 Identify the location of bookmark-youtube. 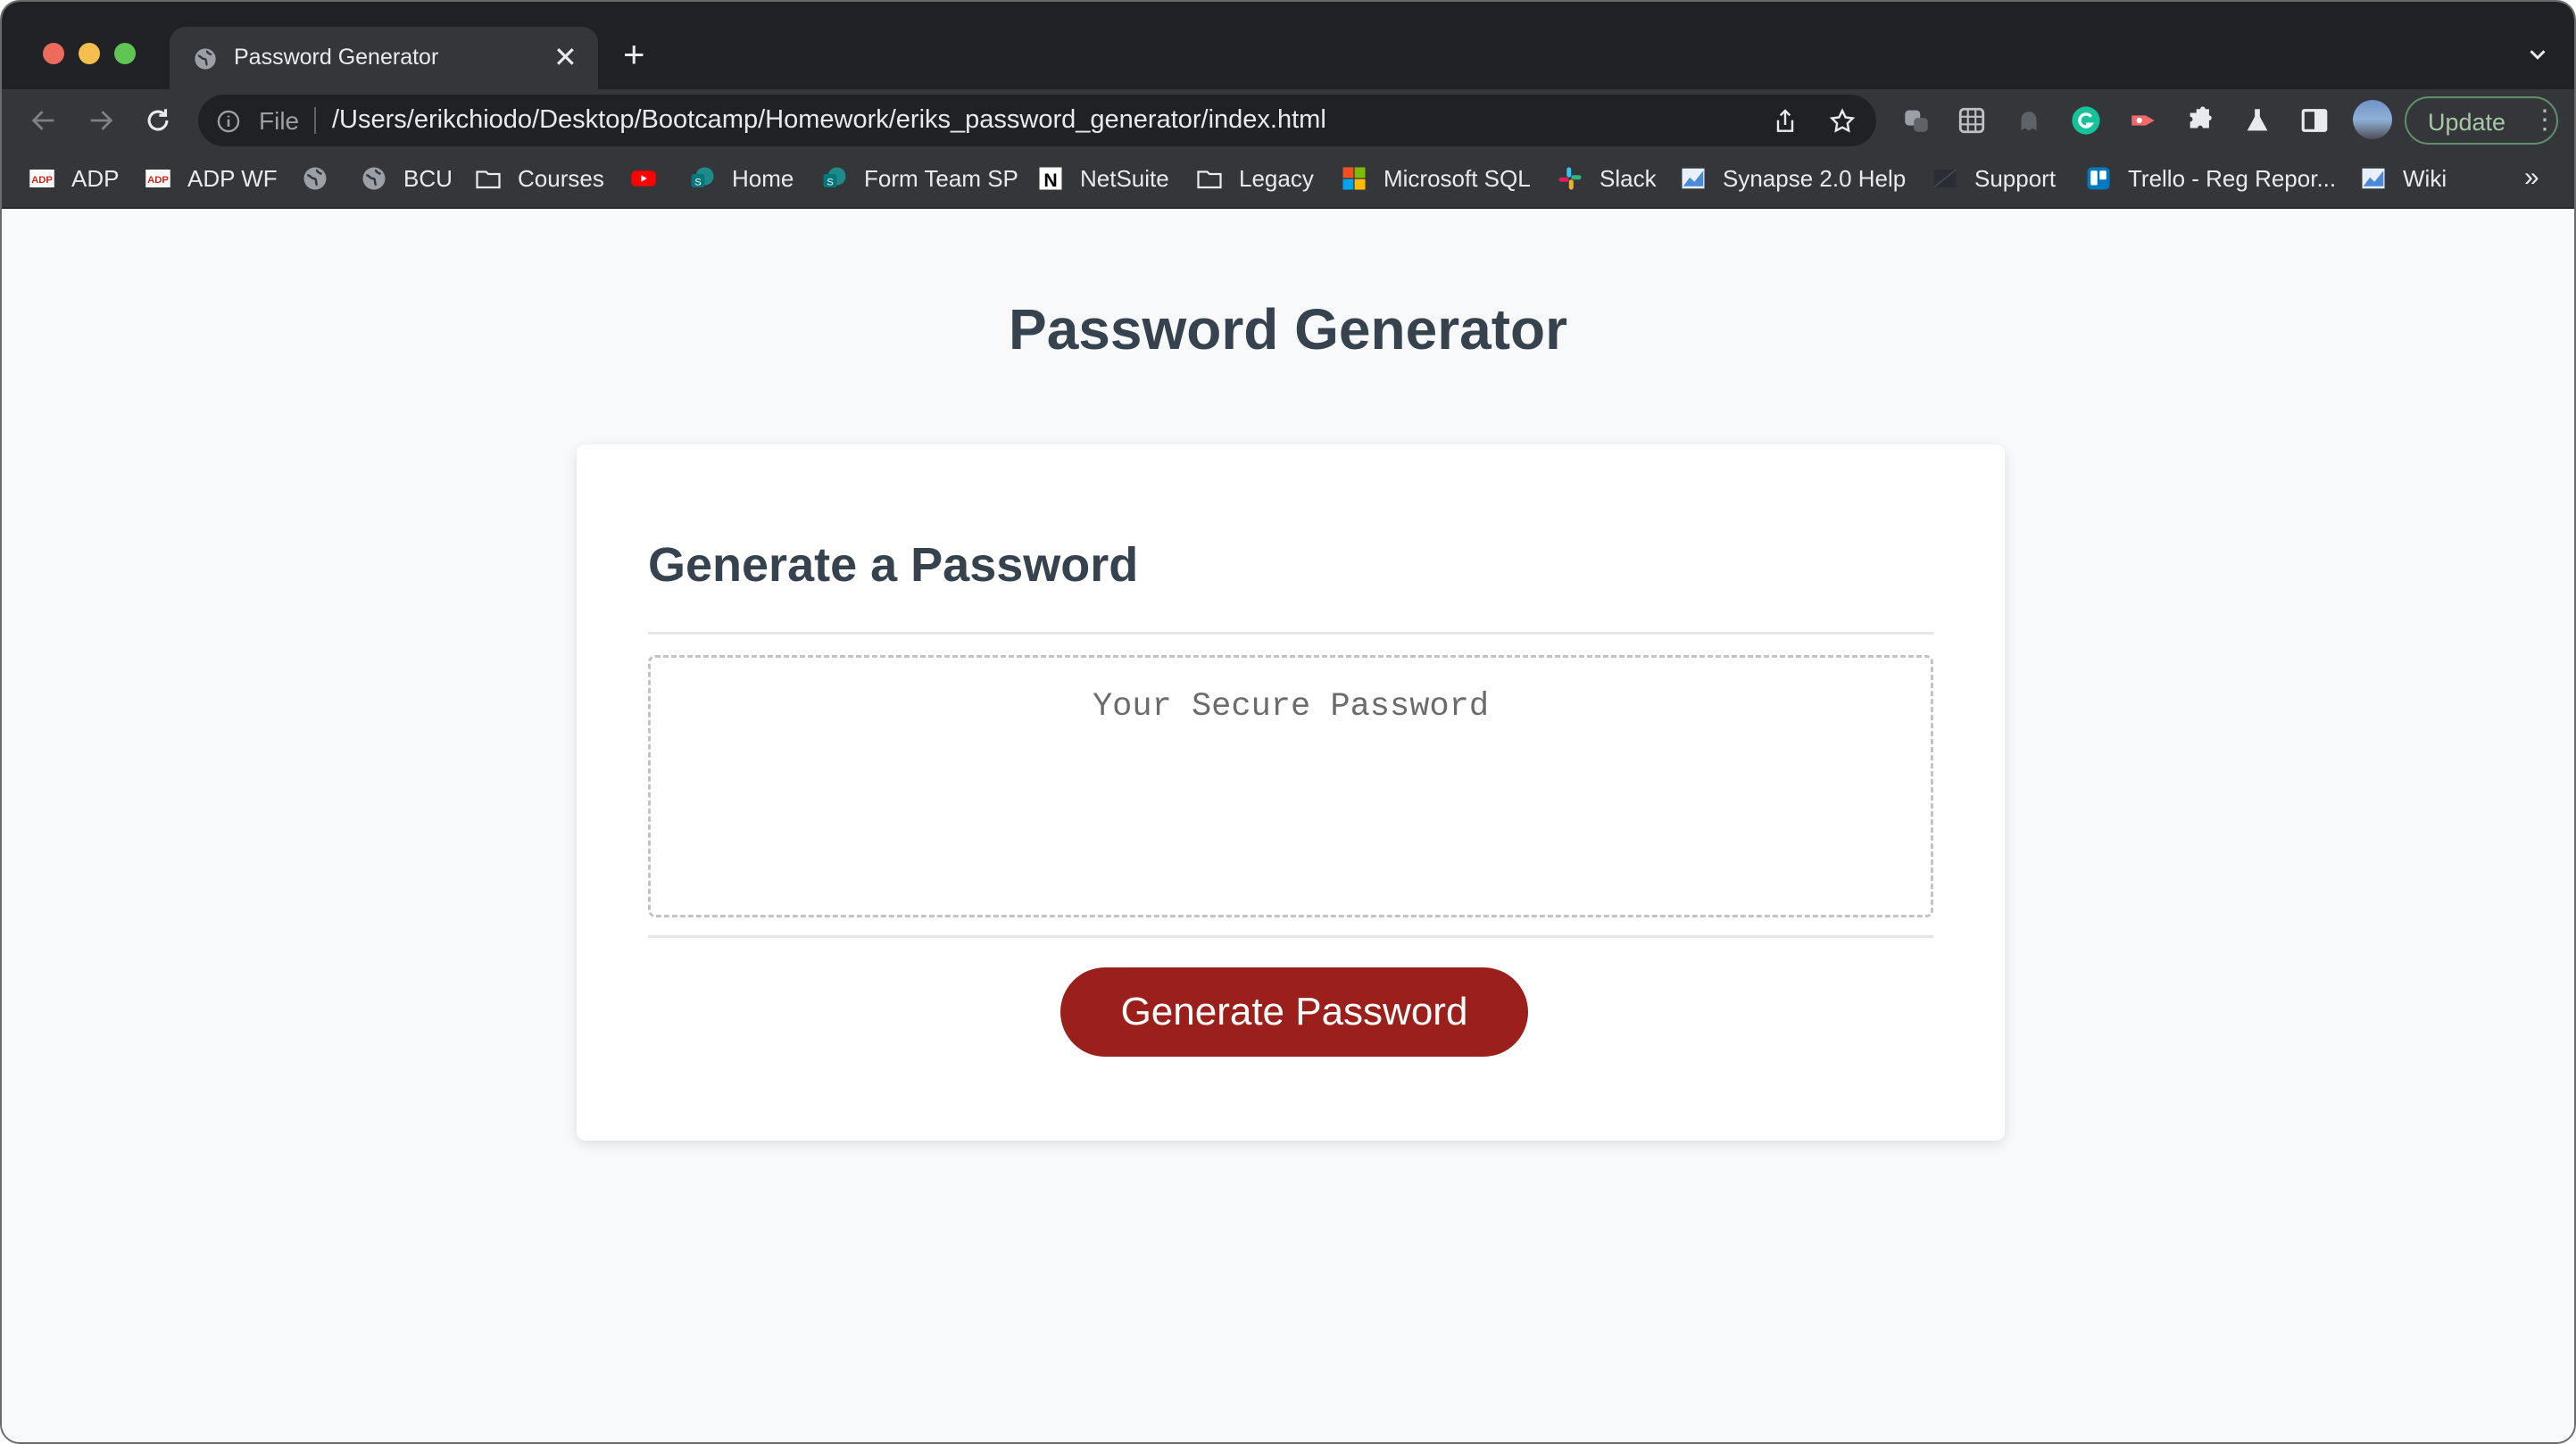
(652, 179).